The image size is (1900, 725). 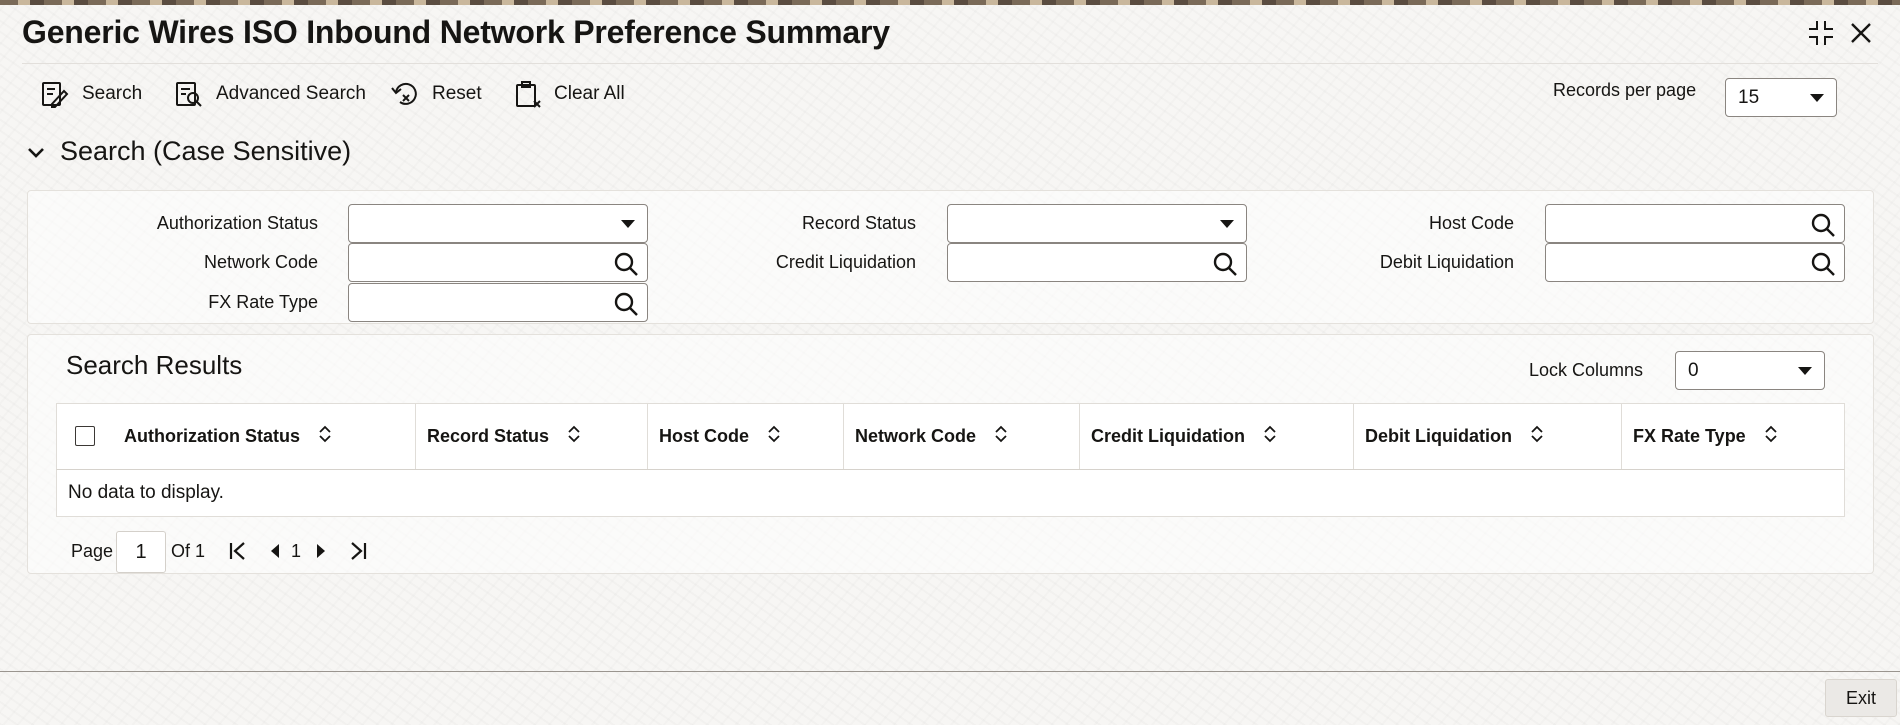 I want to click on search-section-toggle: Search (Case Sensitive), so click(x=188, y=151).